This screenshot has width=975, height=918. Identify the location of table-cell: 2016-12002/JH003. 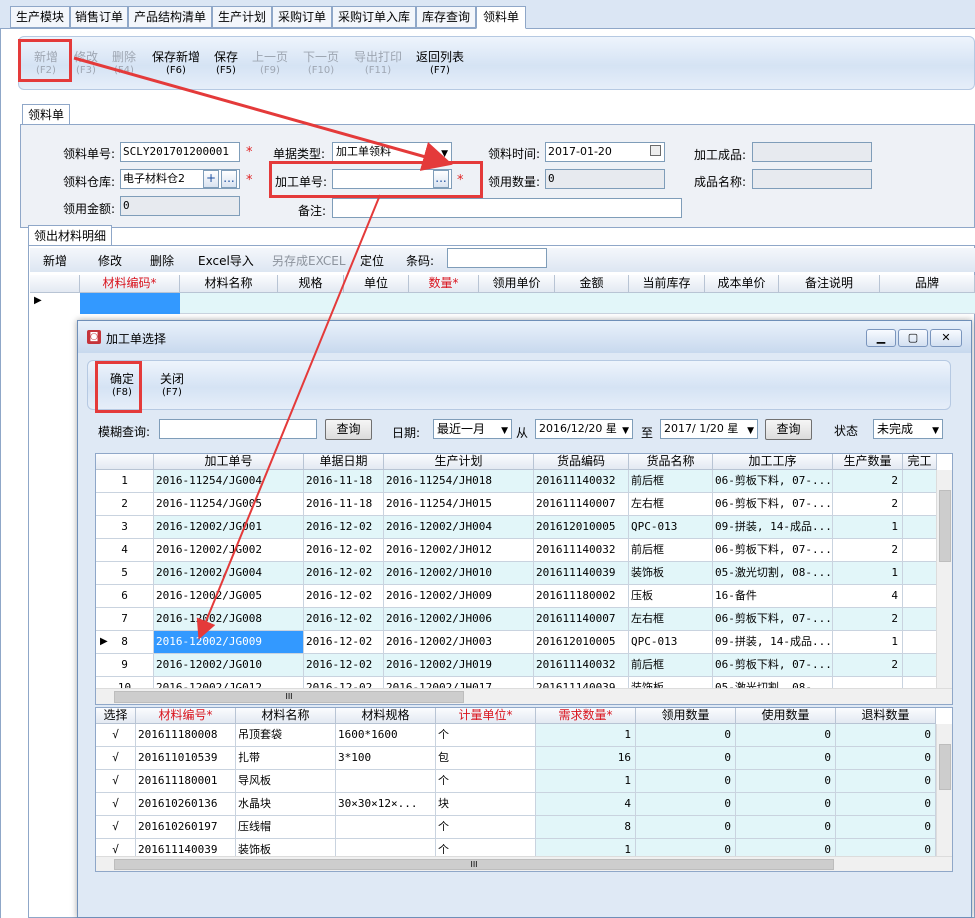
(459, 642).